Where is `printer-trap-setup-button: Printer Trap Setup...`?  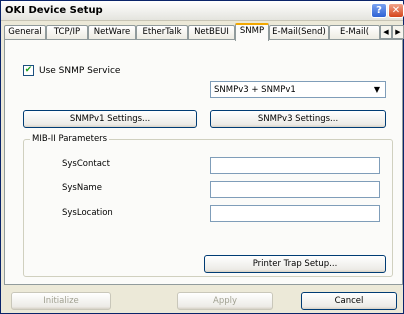
printer-trap-setup-button: Printer Trap Setup... is located at coordinates (295, 264).